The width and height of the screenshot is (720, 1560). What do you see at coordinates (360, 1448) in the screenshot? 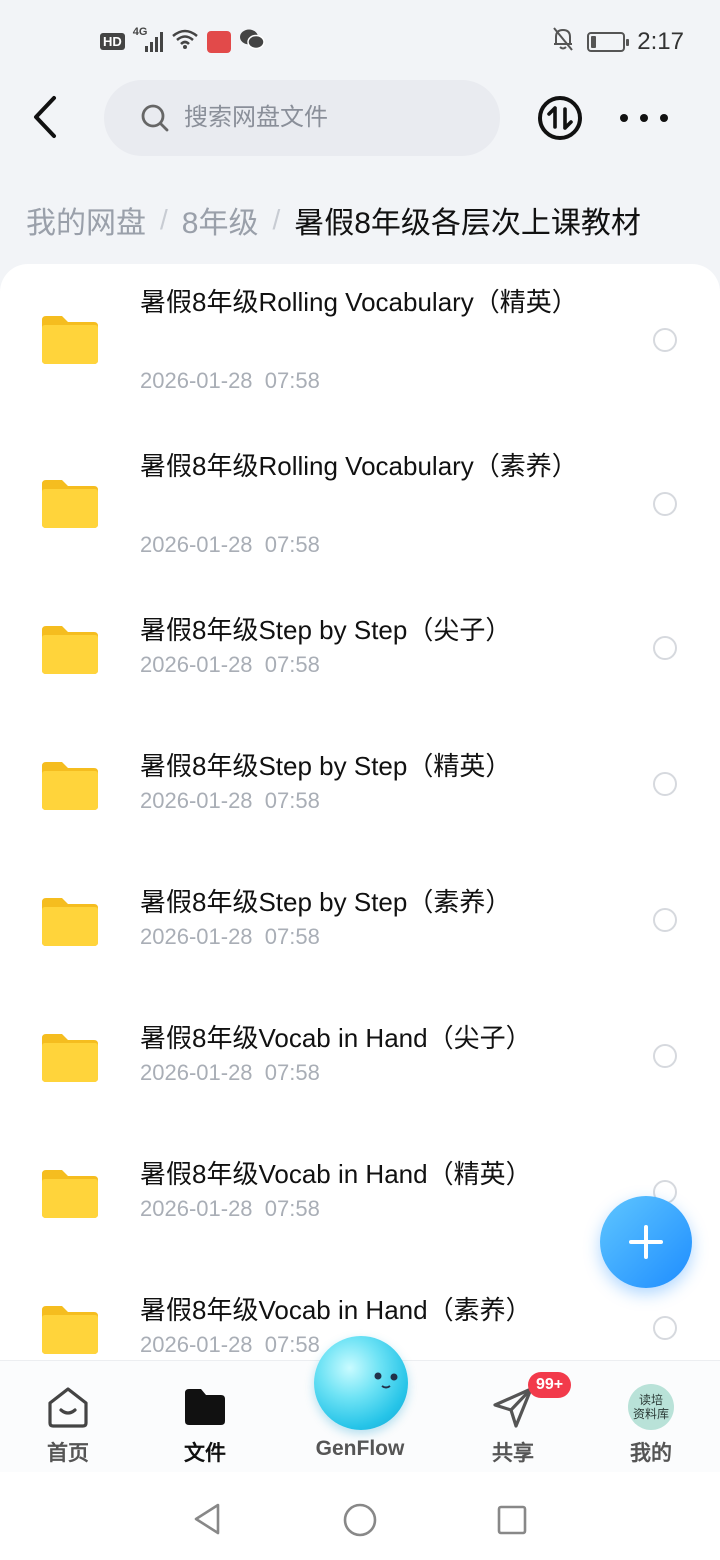
I see `tab-genflow-label: GenFlow` at bounding box center [360, 1448].